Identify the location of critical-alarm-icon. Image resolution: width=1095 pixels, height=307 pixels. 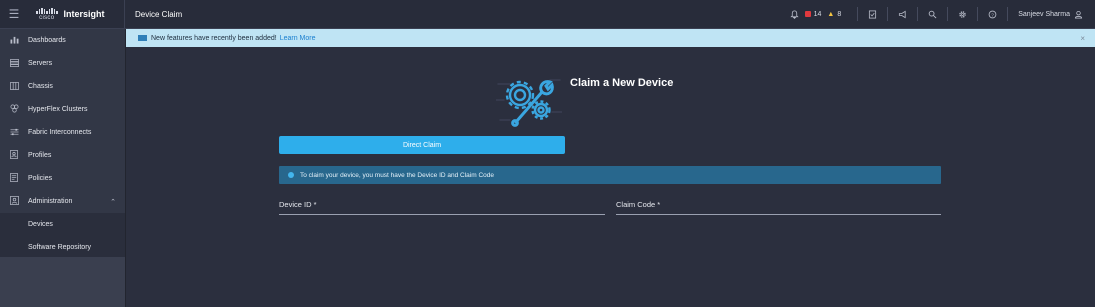
(807, 14).